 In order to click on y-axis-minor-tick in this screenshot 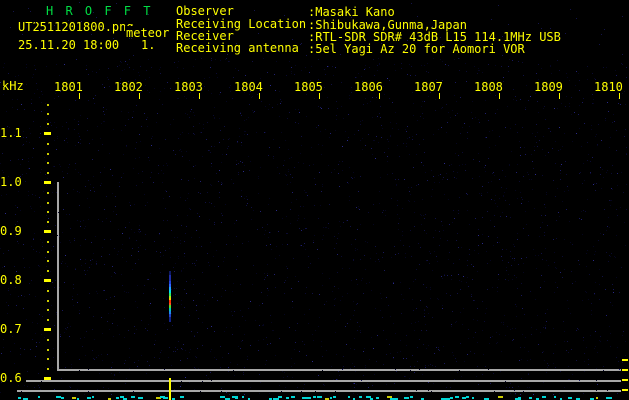, I will do `click(48, 222)`.